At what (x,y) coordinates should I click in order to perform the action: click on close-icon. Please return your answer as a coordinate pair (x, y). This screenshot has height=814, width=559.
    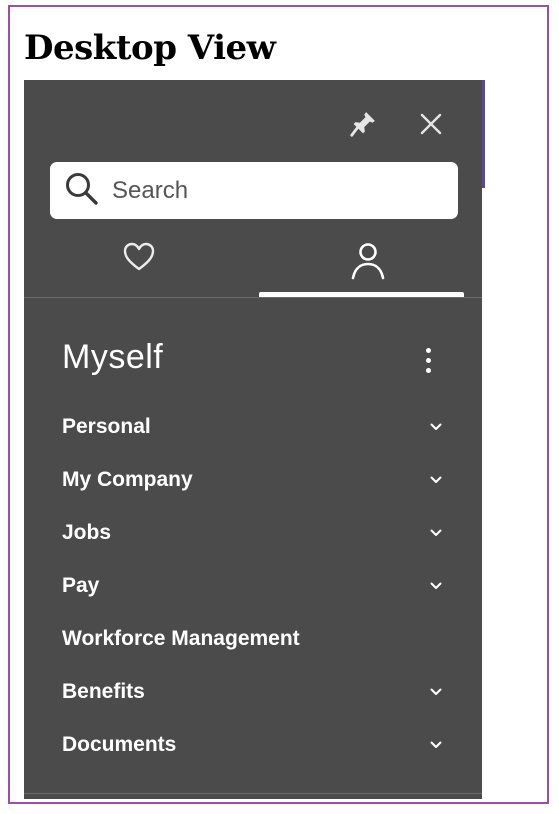
    Looking at the image, I should click on (431, 126).